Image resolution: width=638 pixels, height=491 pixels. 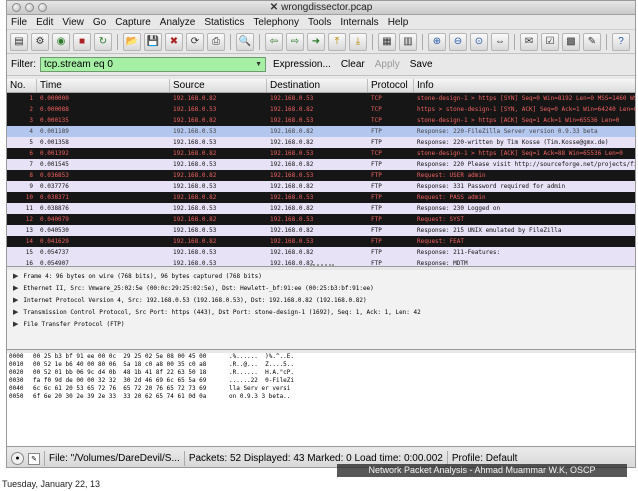 I want to click on column-info: Info, so click(x=524, y=85).